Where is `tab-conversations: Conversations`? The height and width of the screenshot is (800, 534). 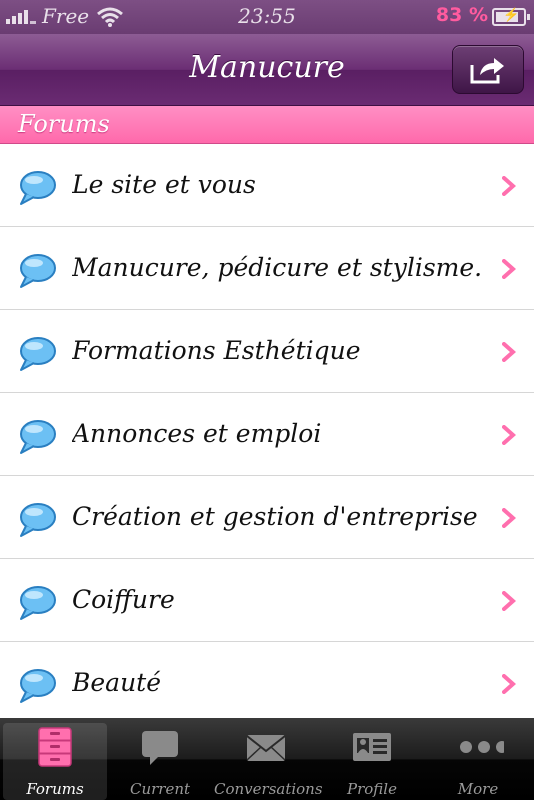
tab-conversations: Conversations is located at coordinates (268, 761).